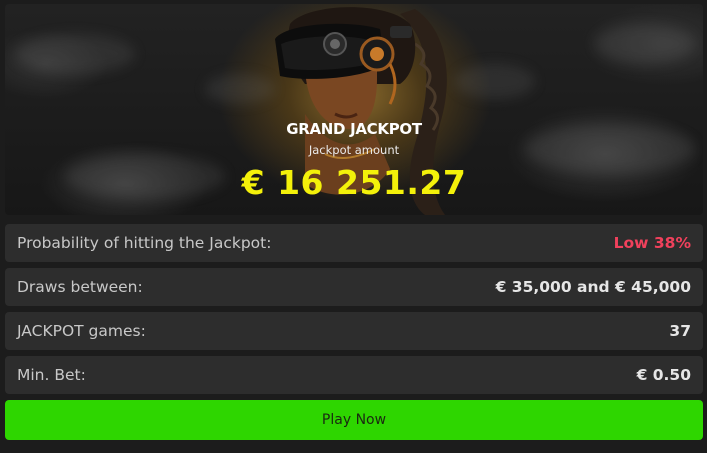 Image resolution: width=707 pixels, height=453 pixels. What do you see at coordinates (354, 420) in the screenshot?
I see `play-now-button: Play Now` at bounding box center [354, 420].